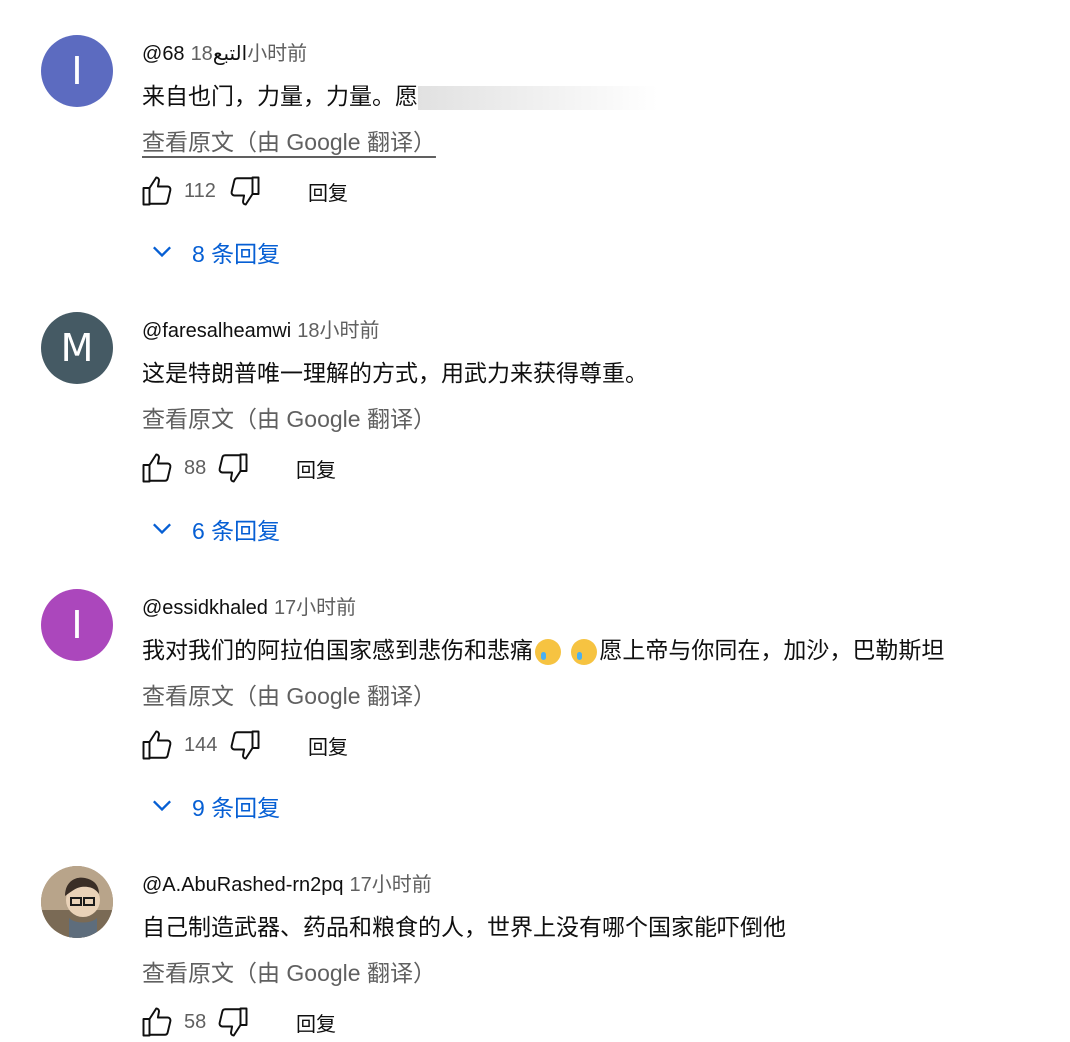 The image size is (1070, 1042). I want to click on comment-header: @faresalheamwi 18小时前, so click(261, 328).